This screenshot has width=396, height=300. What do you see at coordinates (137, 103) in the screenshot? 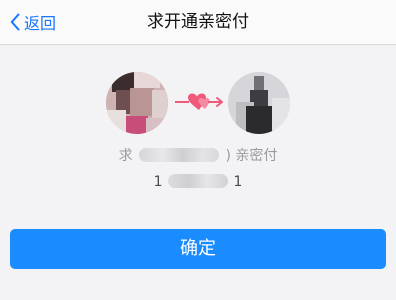
I see `user-avatar` at bounding box center [137, 103].